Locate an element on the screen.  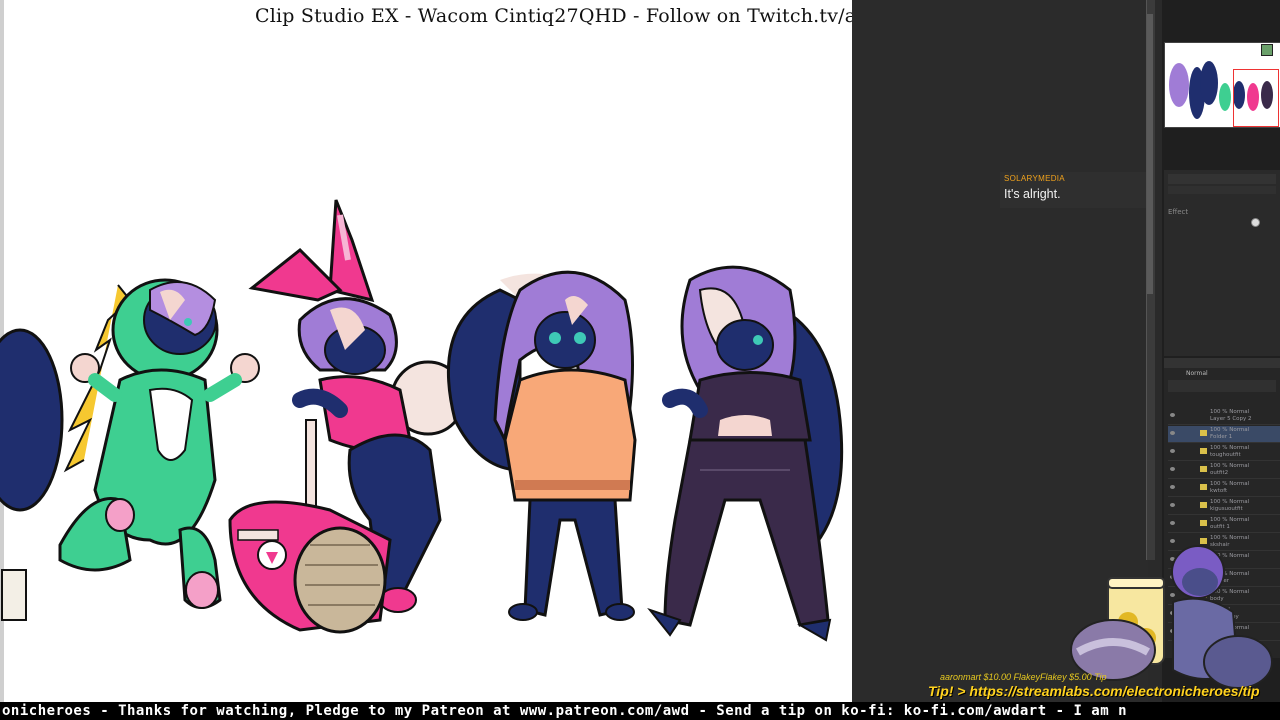
recent-tips: aaronmart $10.00 FlakeyFlakey $5.00 Tip is located at coordinates (1023, 677).